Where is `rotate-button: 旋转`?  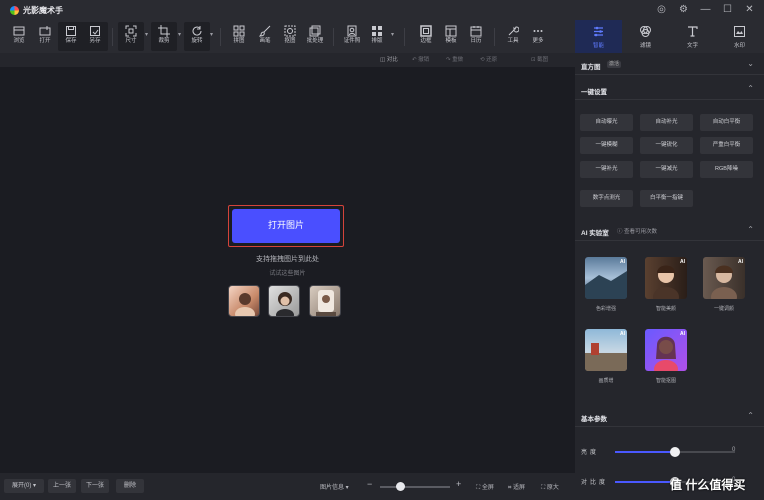
rotate-button: 旋转 is located at coordinates (197, 36).